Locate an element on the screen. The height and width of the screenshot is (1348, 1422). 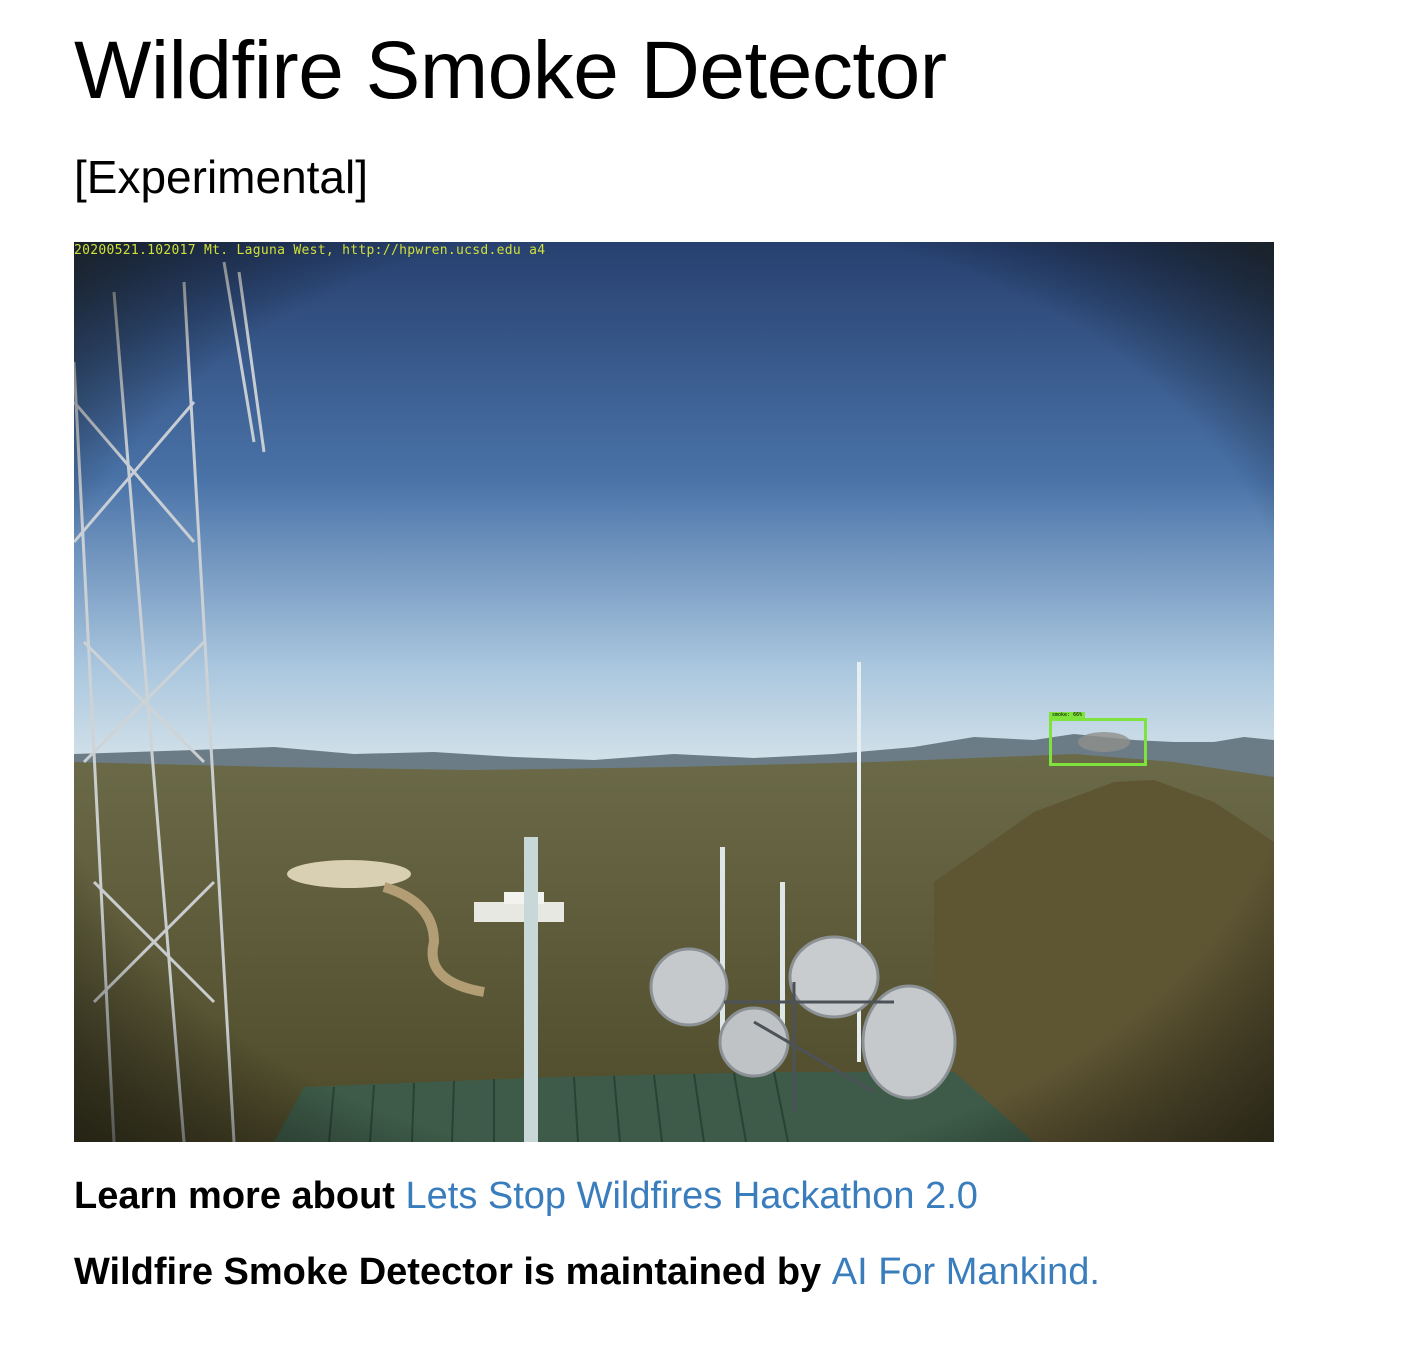
smoke-detection-label: smoke: 66% is located at coordinates (1067, 715).